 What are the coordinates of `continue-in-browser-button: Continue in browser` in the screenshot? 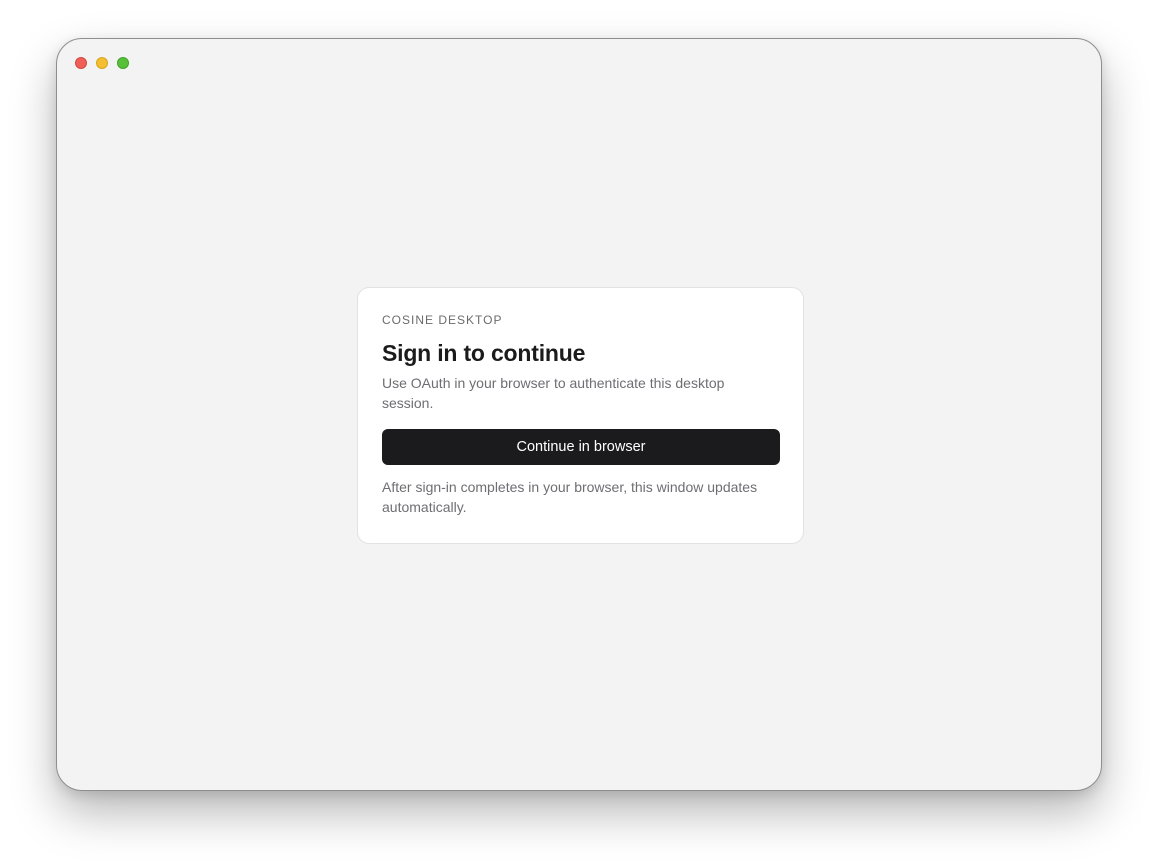 It's located at (581, 447).